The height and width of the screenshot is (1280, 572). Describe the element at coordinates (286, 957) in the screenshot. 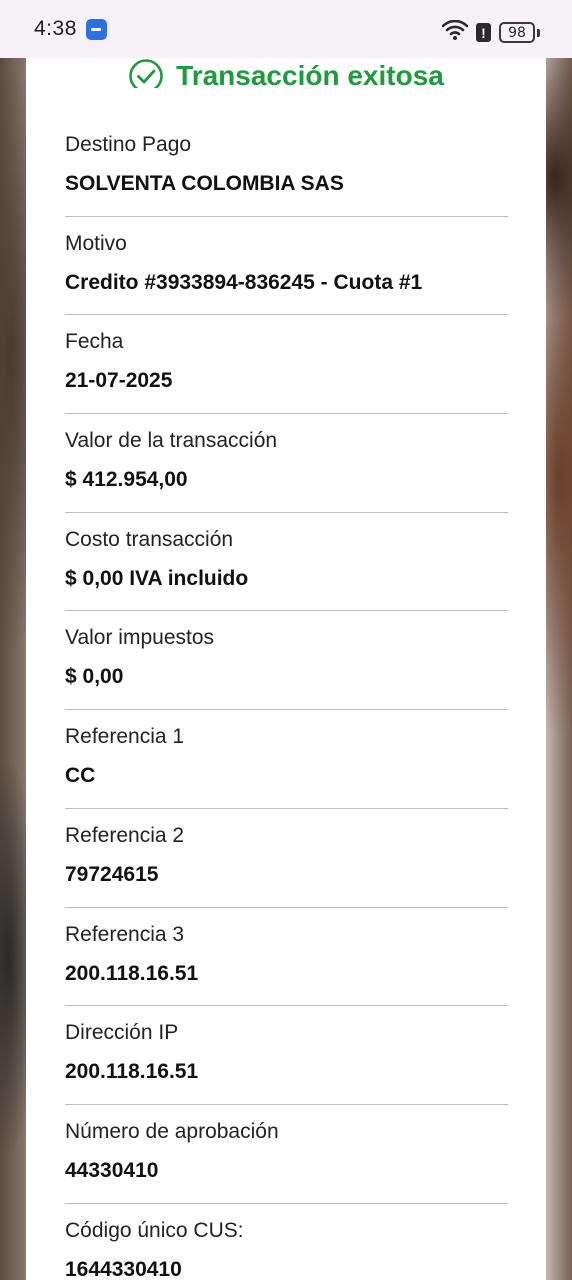

I see `detail-row-referencia-3: Referencia 3 200.118.16.51` at that location.